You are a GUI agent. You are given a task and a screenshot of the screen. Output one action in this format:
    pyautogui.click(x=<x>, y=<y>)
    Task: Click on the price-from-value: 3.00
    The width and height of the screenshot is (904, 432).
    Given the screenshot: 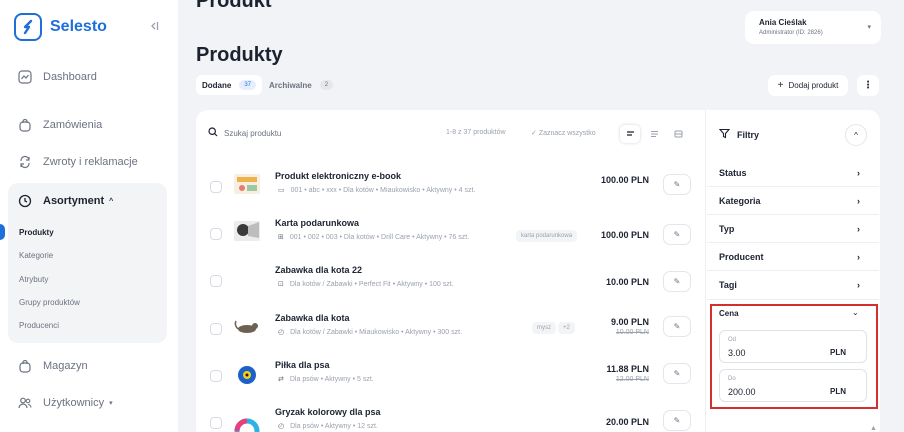 What is the action you would take?
    pyautogui.click(x=737, y=353)
    